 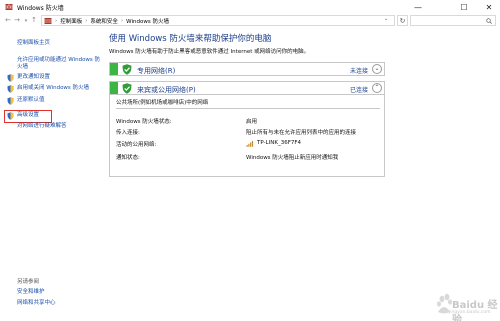 I want to click on maximize-button: ☐, so click(x=464, y=7).